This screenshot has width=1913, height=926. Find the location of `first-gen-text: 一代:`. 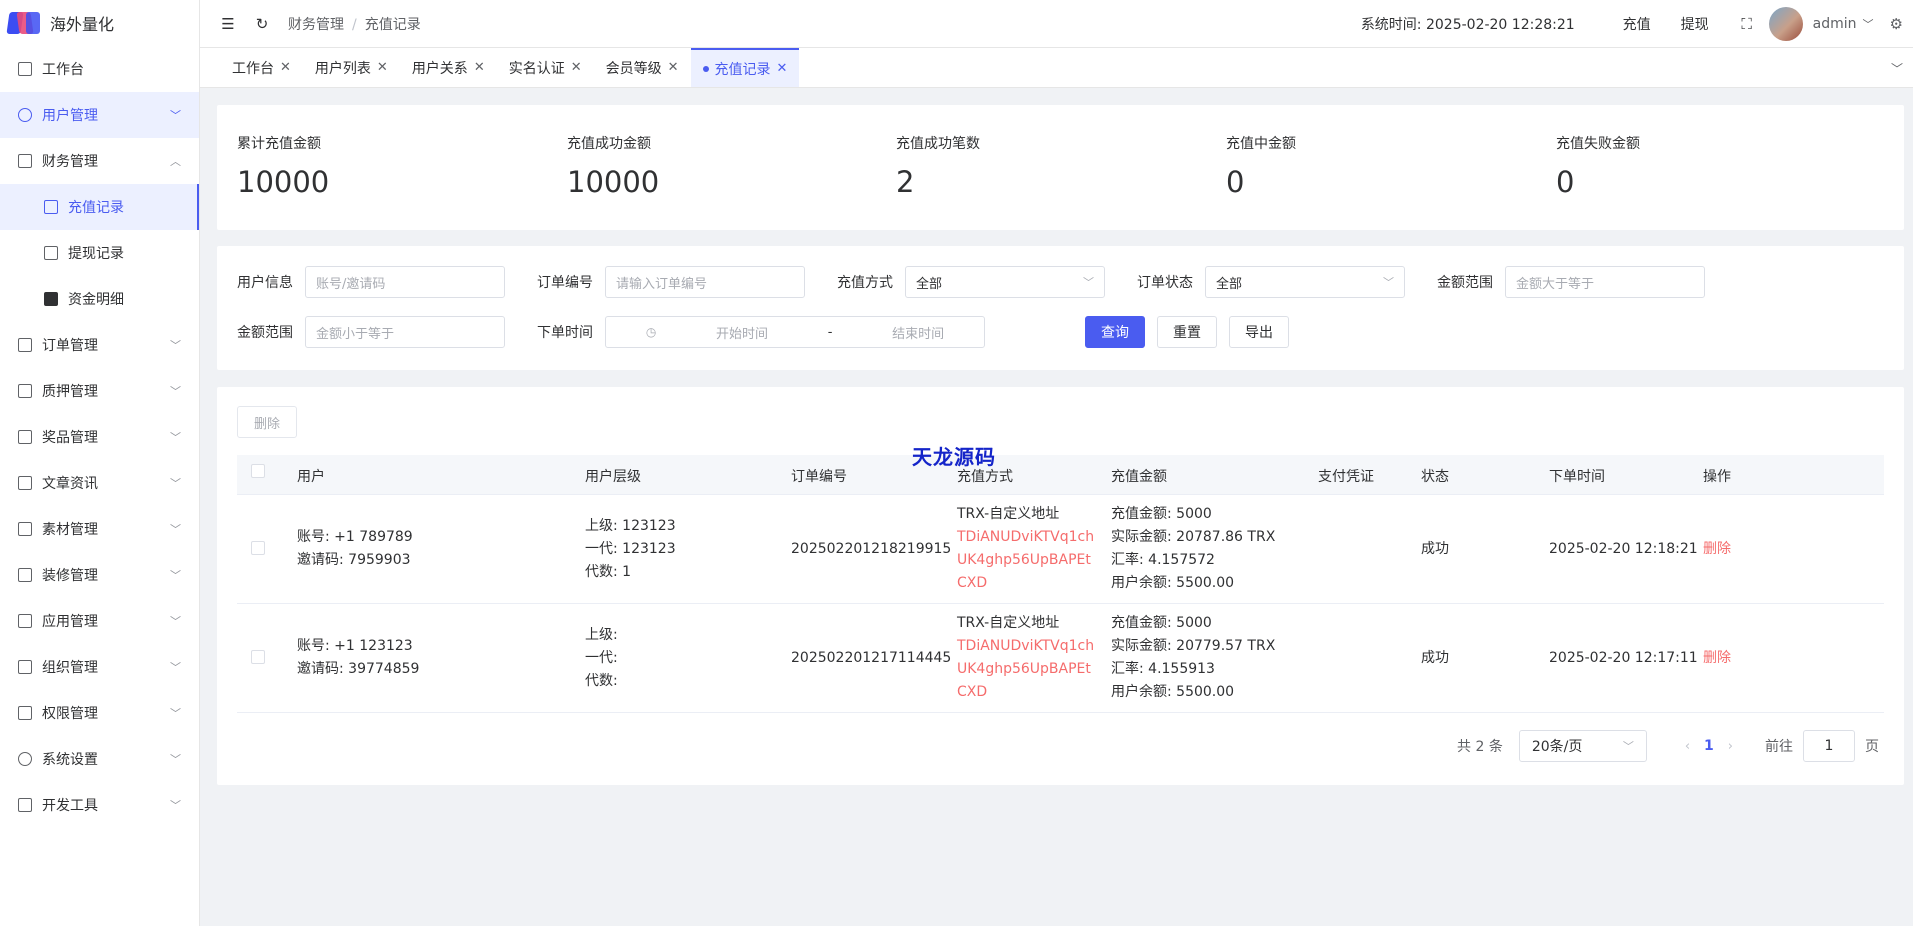

first-gen-text: 一代: is located at coordinates (601, 658).